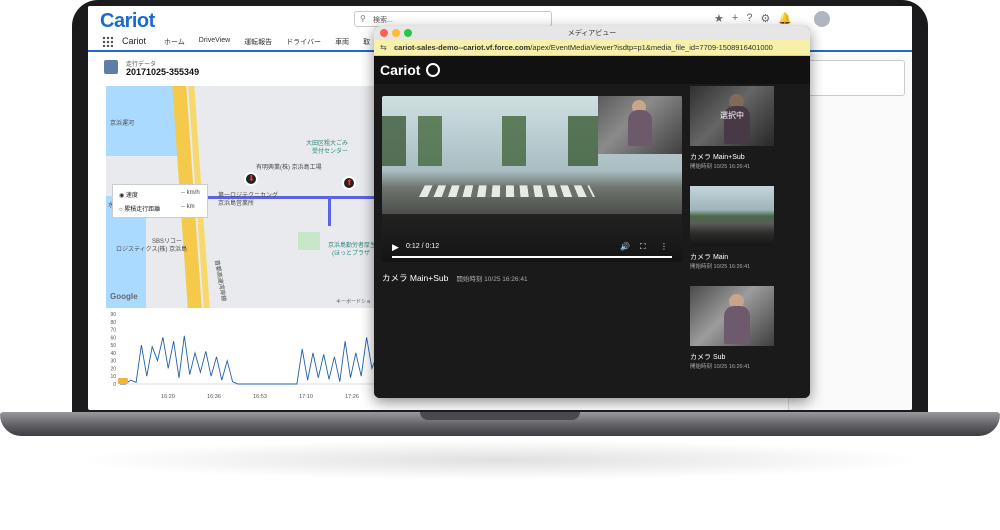  Describe the element at coordinates (765, 18) in the screenshot. I see `setup-gear-icon: ⚙` at that location.